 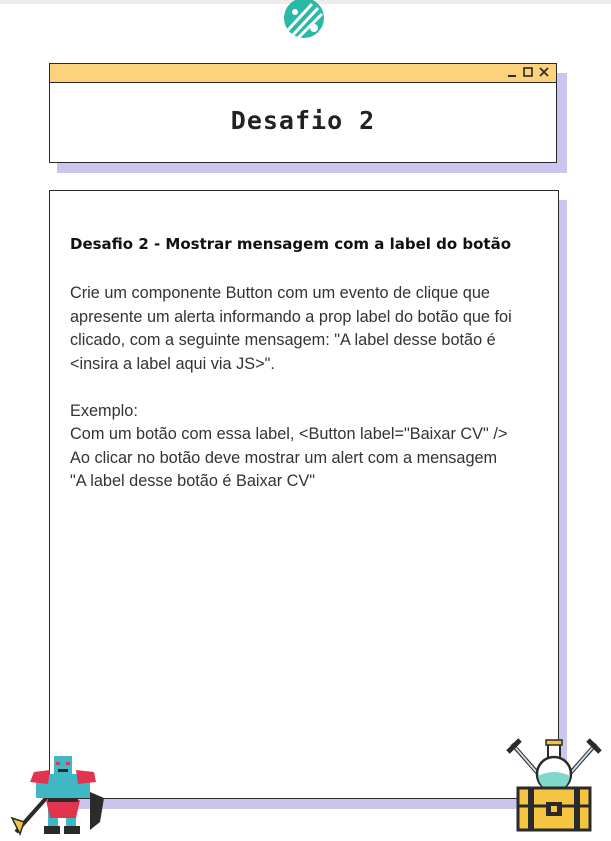 I want to click on close-icon, so click(x=544, y=72).